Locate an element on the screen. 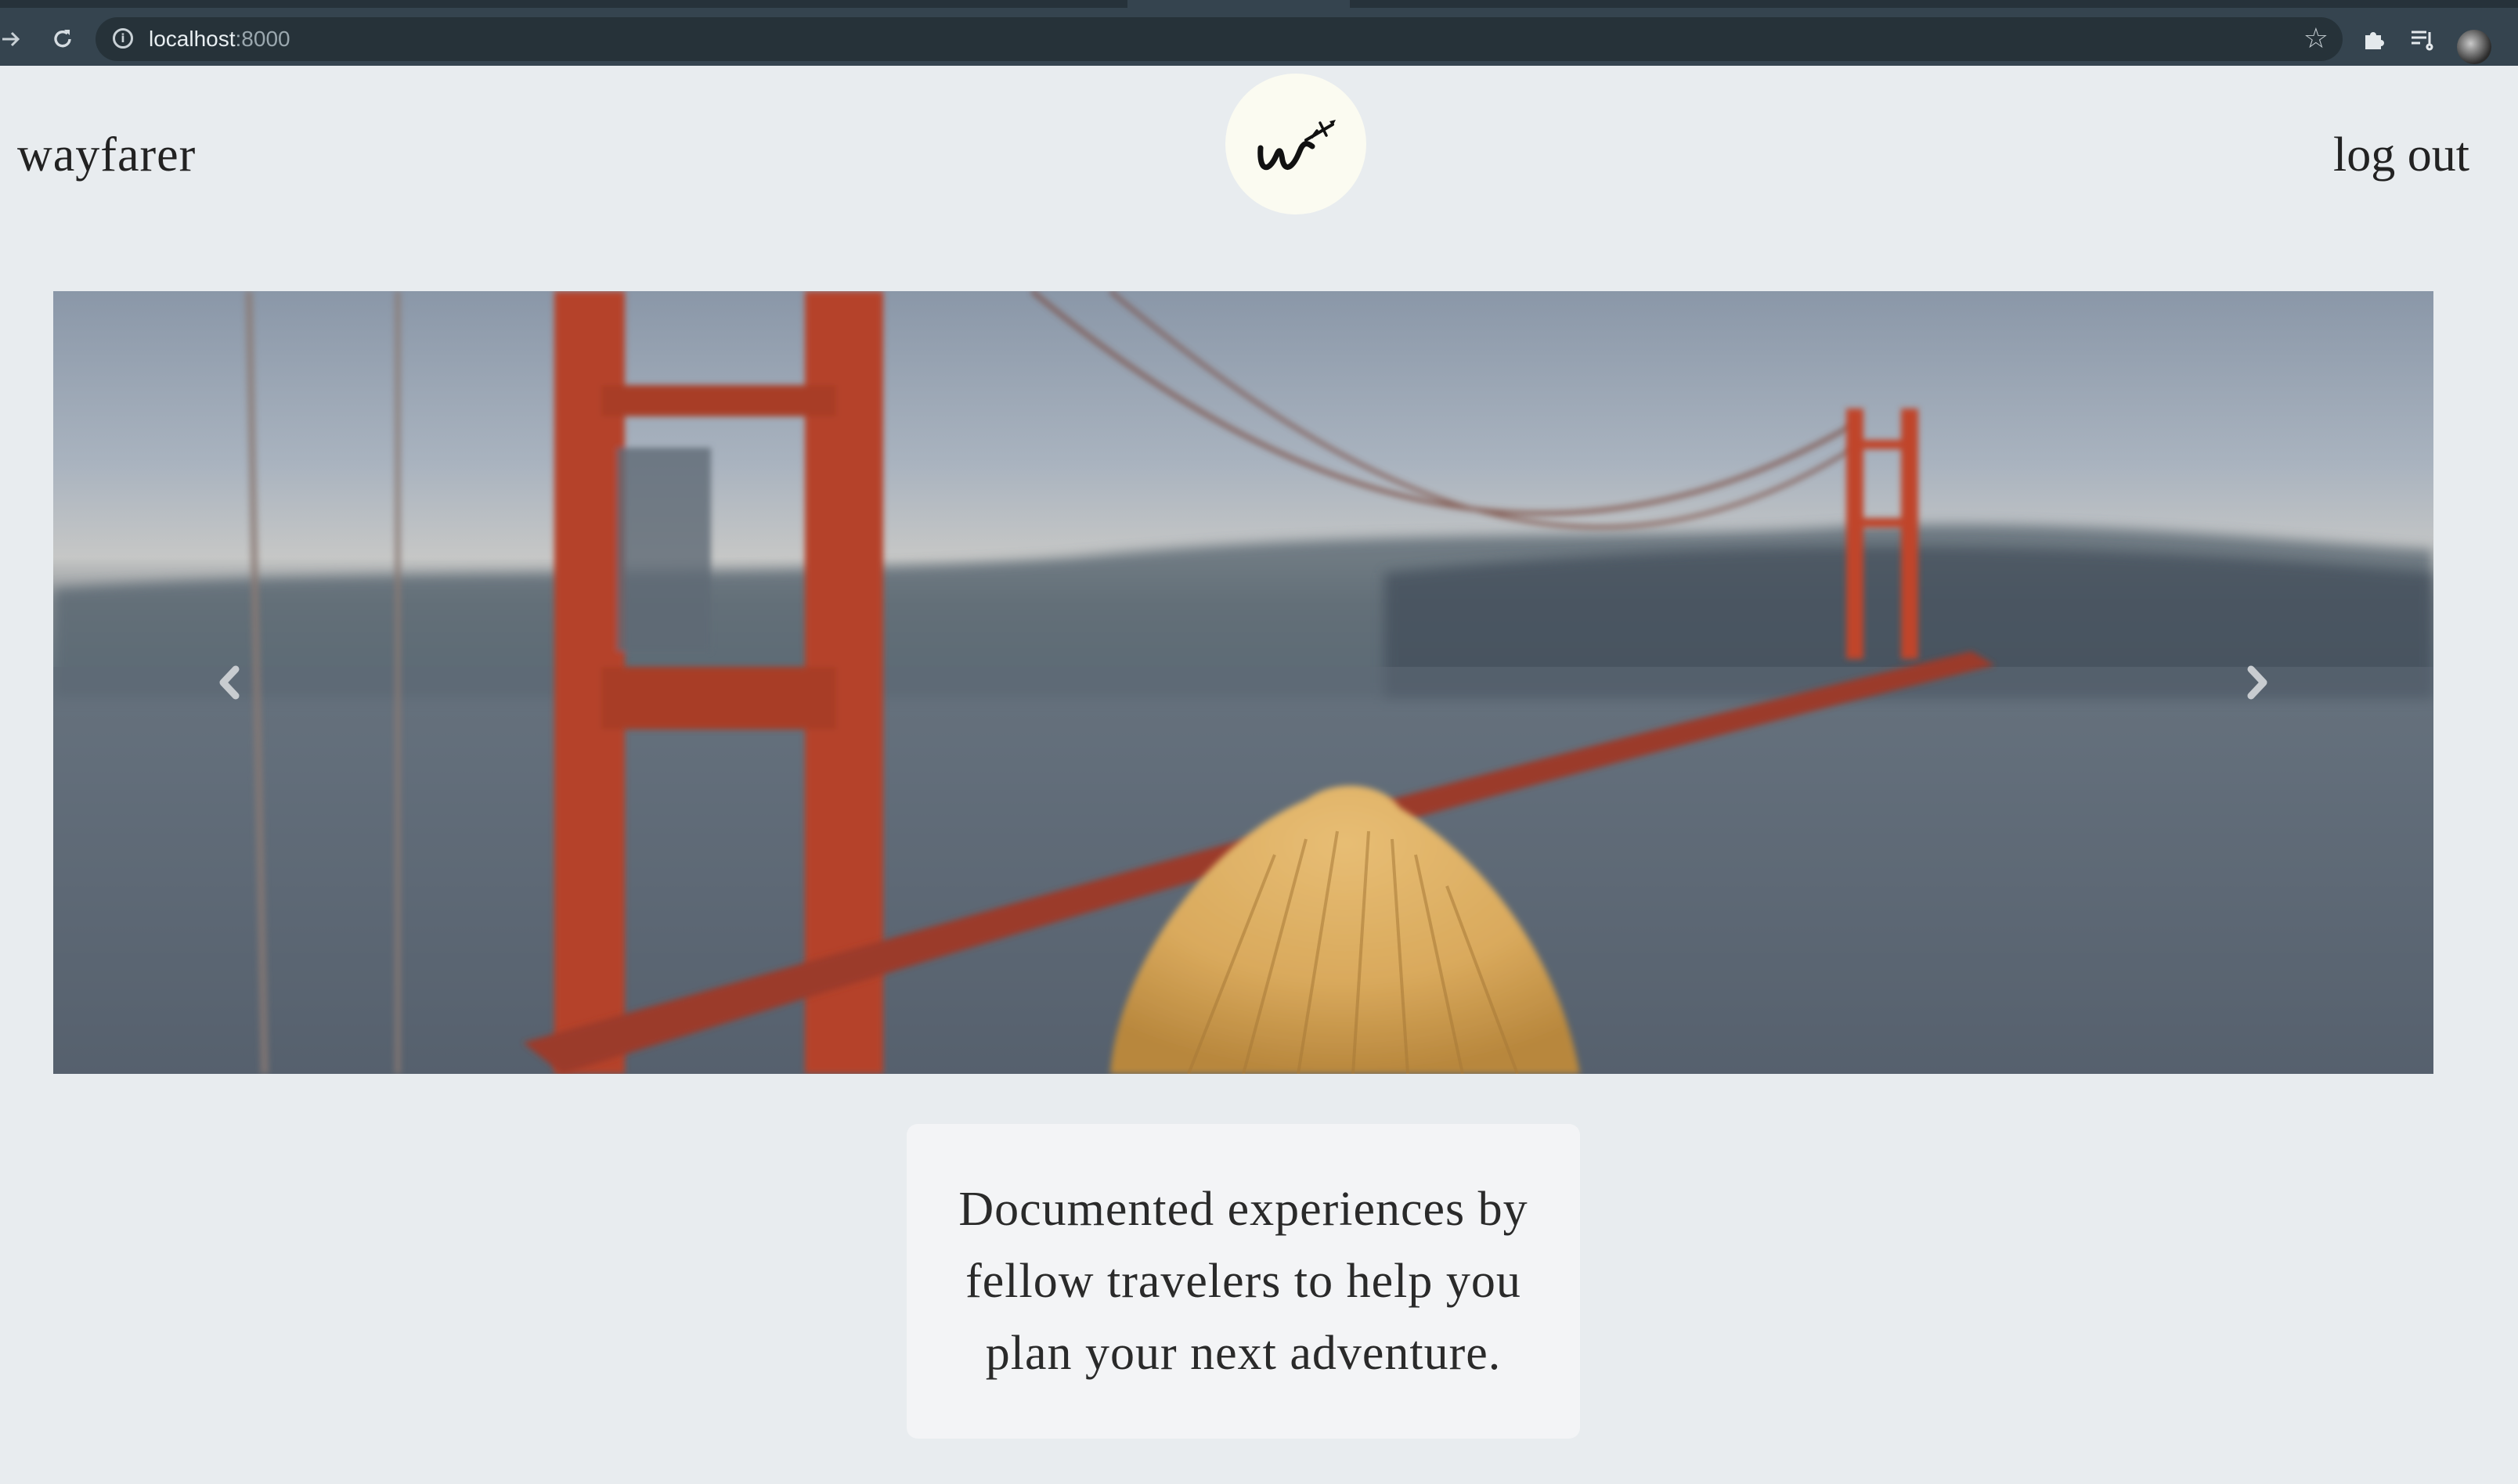  reading-list-icon is located at coordinates (2423, 39).